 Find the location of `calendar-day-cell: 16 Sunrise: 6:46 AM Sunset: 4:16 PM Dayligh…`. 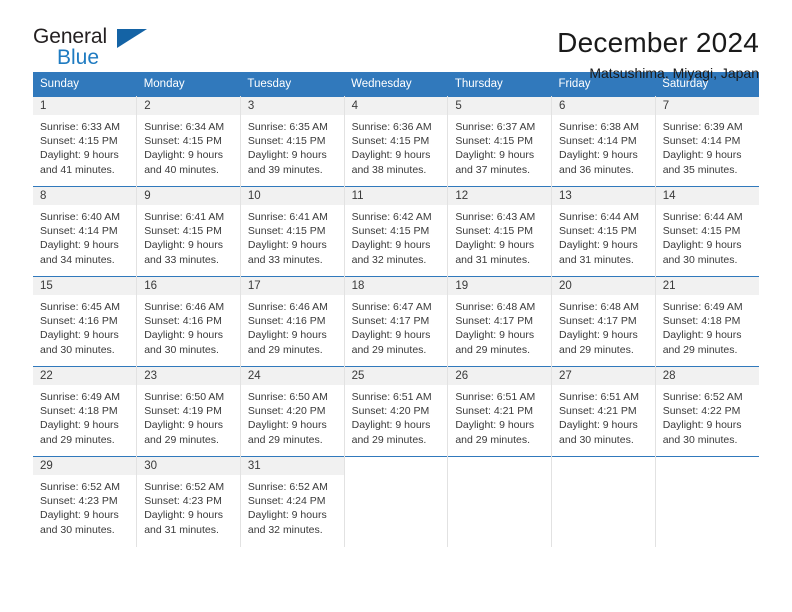

calendar-day-cell: 16 Sunrise: 6:46 AM Sunset: 4:16 PM Dayligh… is located at coordinates (188, 321).